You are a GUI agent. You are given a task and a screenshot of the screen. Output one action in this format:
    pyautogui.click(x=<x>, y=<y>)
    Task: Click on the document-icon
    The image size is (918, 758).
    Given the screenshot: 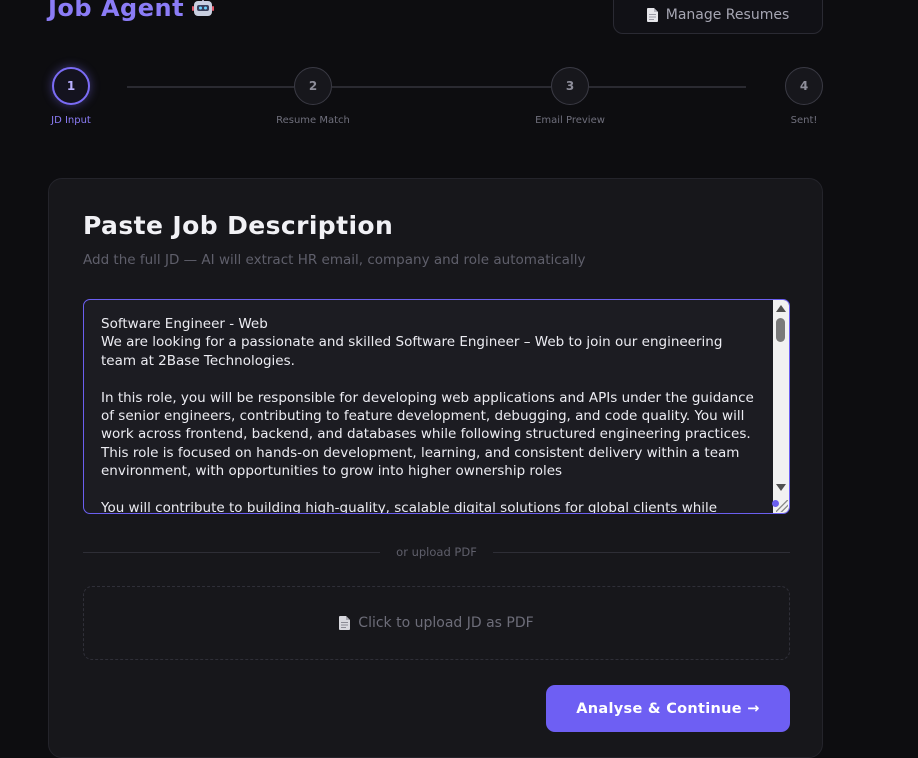 What is the action you would take?
    pyautogui.click(x=344, y=623)
    